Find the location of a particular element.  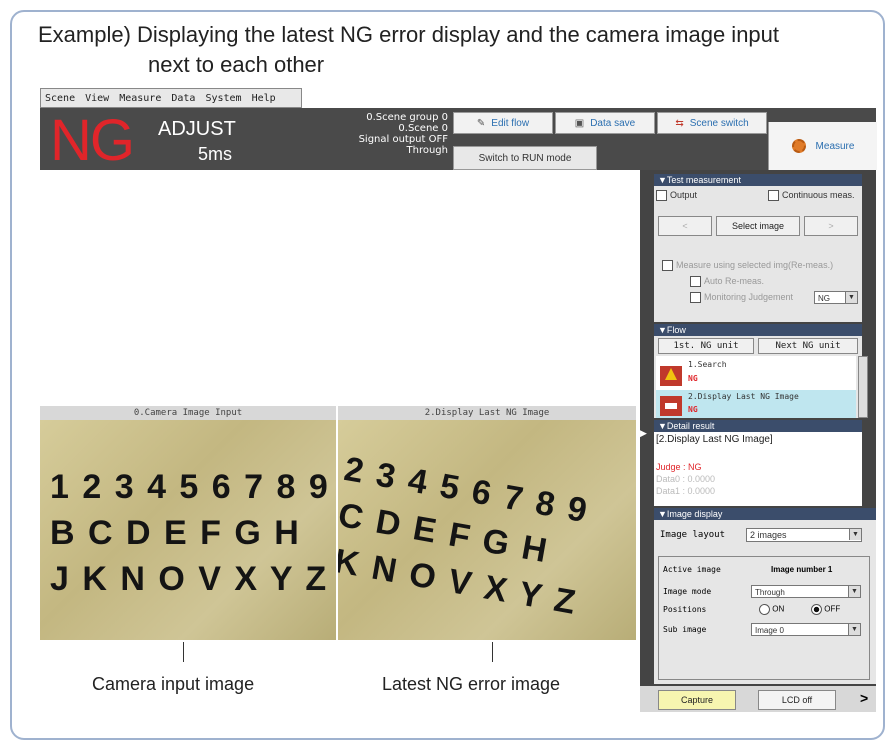

measure-selected-label: Measure using selected img(Re-meas.) is located at coordinates (755, 265).